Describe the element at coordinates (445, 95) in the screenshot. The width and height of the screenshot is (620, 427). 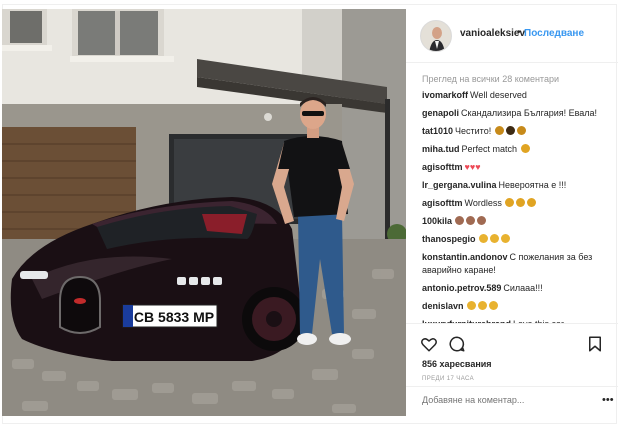
I see `comment-username: ivomarkoff` at that location.